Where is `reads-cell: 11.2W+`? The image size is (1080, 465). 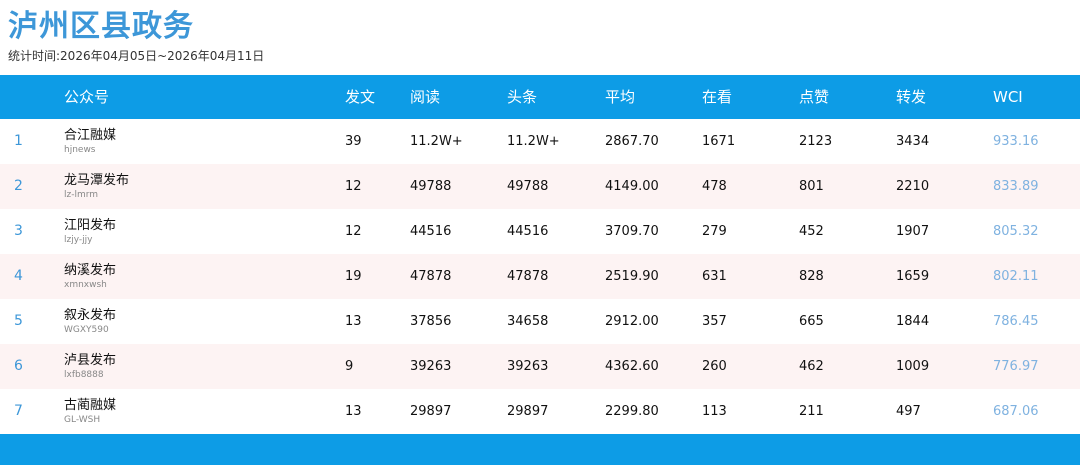
reads-cell: 11.2W+ is located at coordinates (436, 141).